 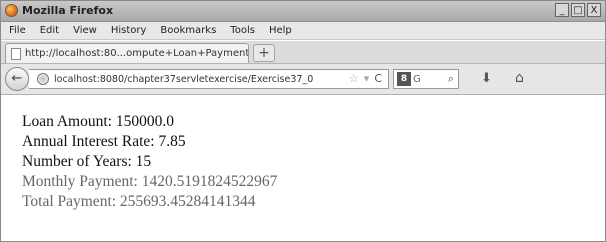 I want to click on dropdown-arrow-icon: ▾, so click(x=367, y=78).